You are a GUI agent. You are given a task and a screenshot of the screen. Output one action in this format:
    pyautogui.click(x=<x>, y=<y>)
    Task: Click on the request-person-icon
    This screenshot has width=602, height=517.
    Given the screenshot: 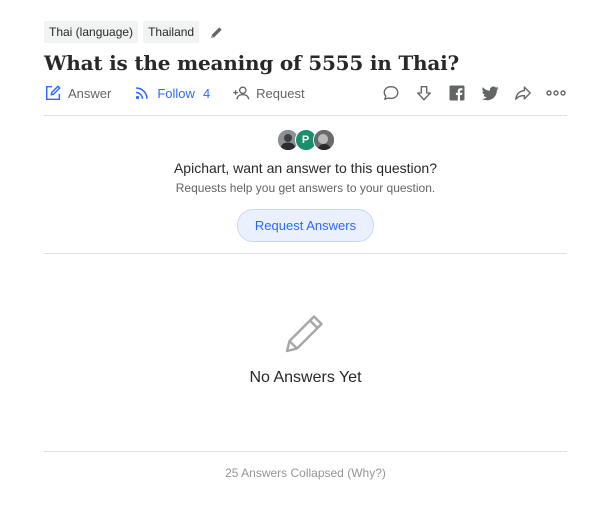 What is the action you would take?
    pyautogui.click(x=241, y=93)
    